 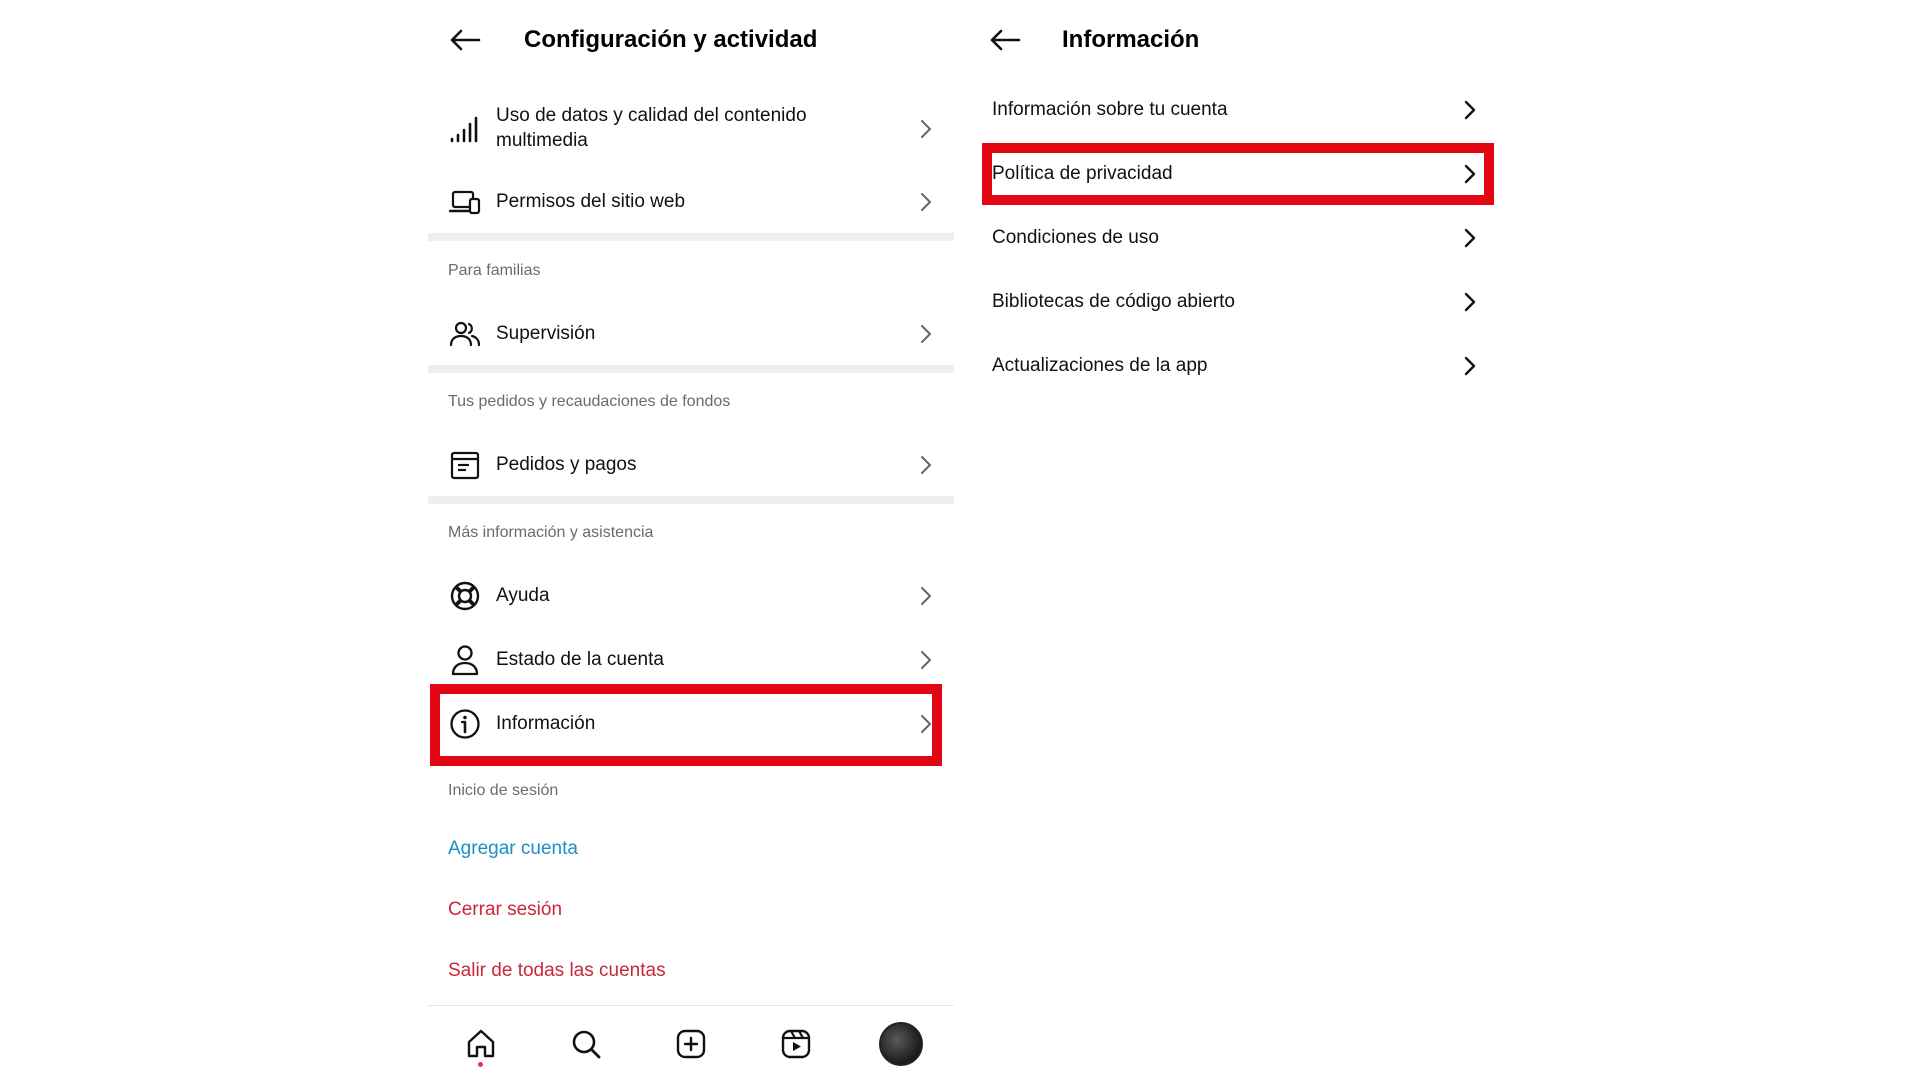 I want to click on signal-bars-icon, so click(x=465, y=129).